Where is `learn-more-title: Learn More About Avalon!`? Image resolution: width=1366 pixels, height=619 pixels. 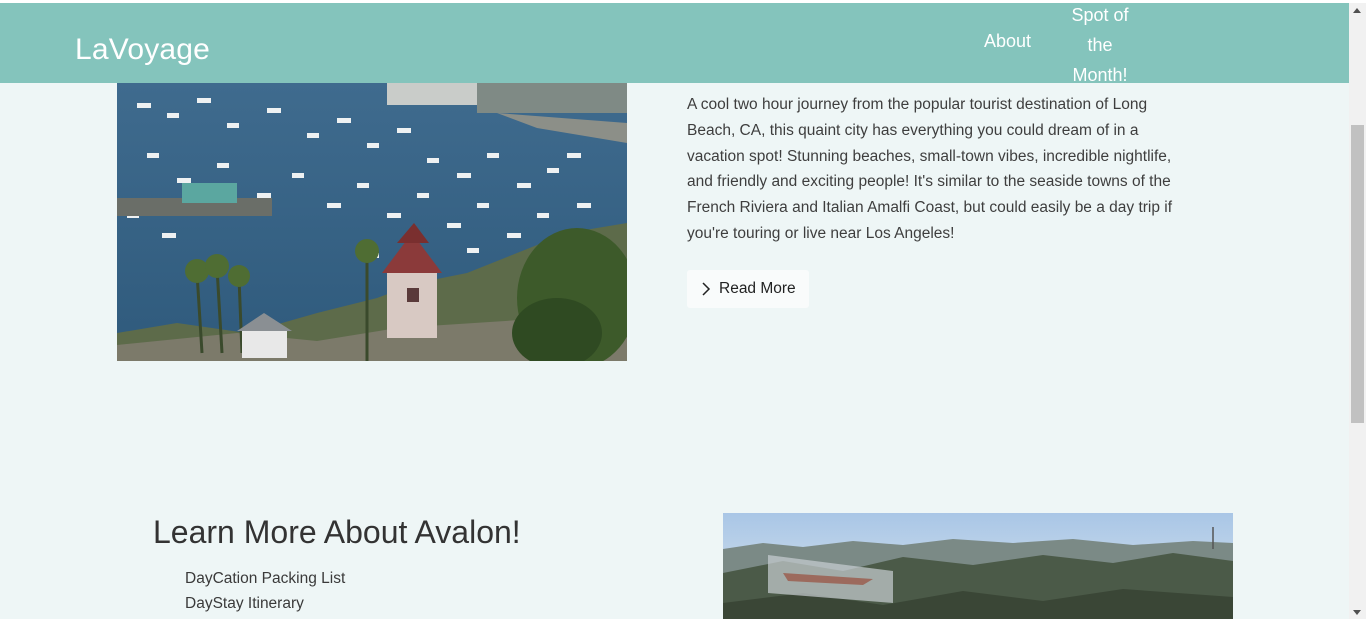 learn-more-title: Learn More About Avalon! is located at coordinates (337, 532).